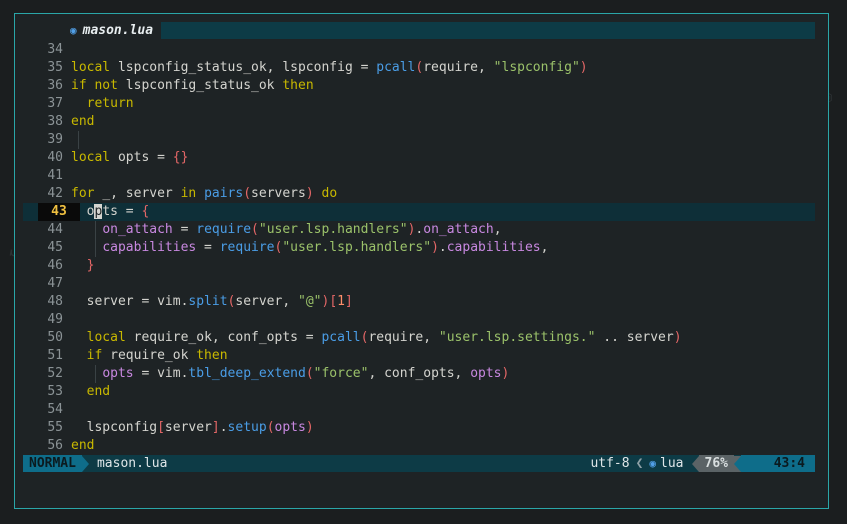  What do you see at coordinates (653, 463) in the screenshot?
I see `filetype-icon: ◉` at bounding box center [653, 463].